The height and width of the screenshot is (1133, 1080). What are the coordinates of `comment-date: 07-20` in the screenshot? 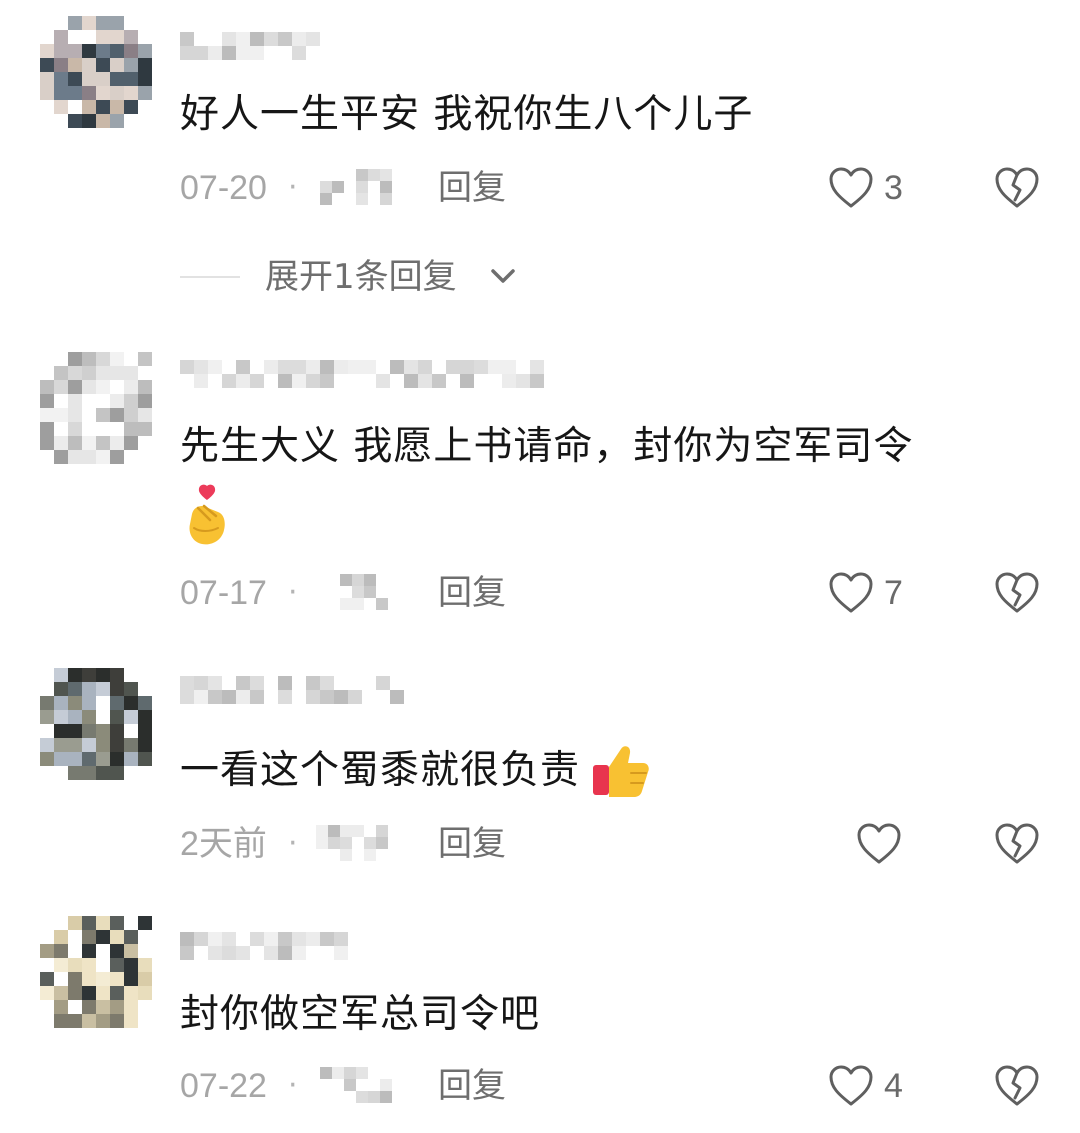 It's located at (223, 188).